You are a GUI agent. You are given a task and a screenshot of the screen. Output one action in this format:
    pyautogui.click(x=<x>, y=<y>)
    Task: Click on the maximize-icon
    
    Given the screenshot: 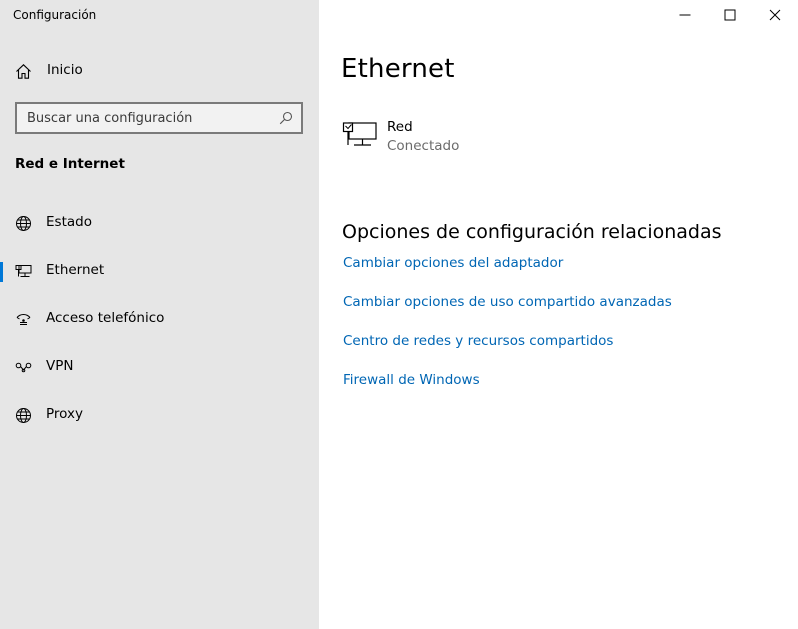 What is the action you would take?
    pyautogui.click(x=730, y=15)
    